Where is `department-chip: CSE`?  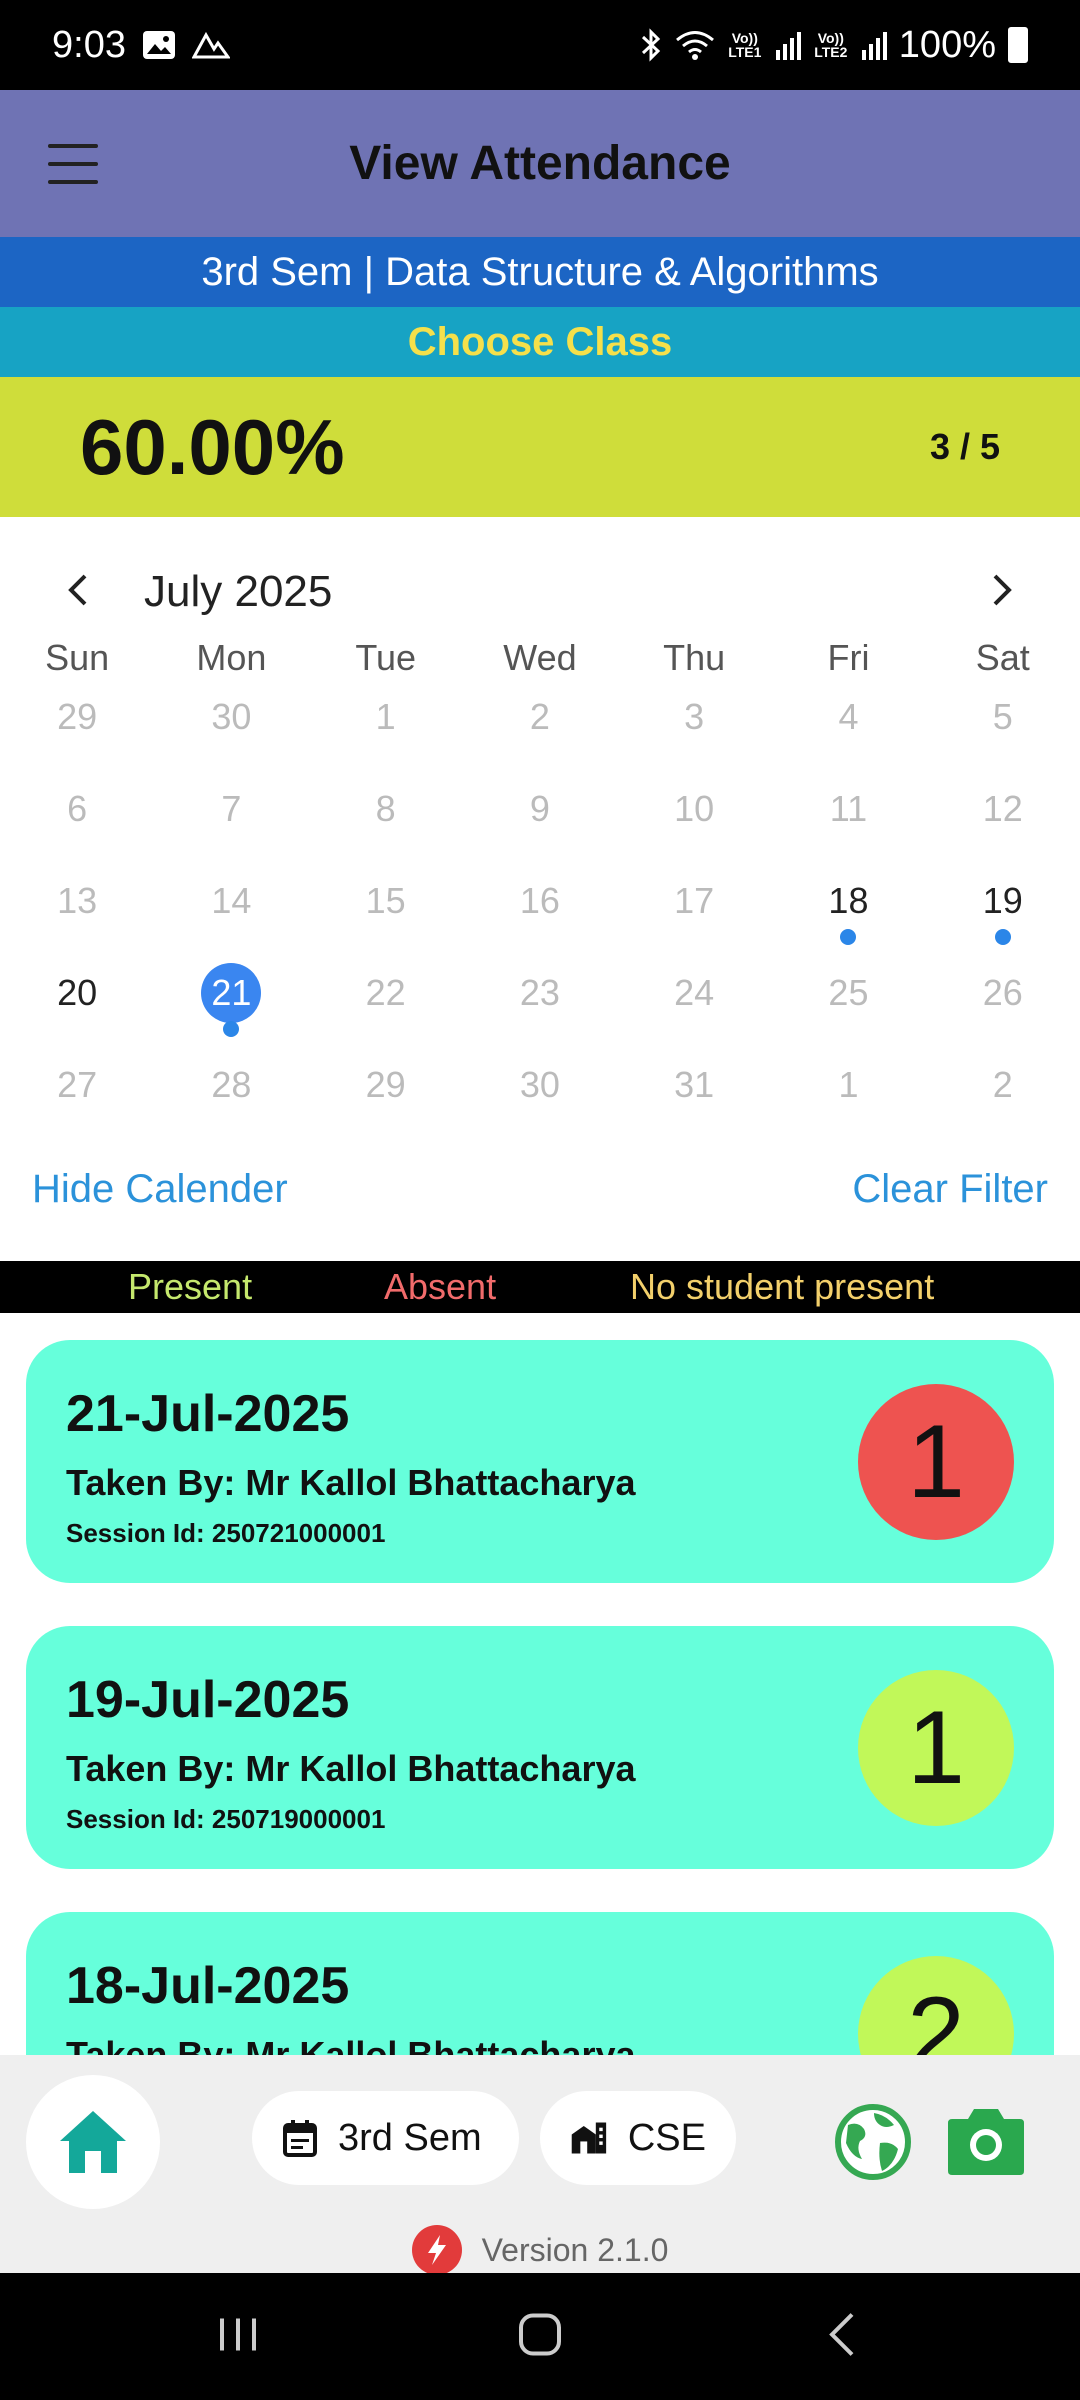 department-chip: CSE is located at coordinates (638, 2138).